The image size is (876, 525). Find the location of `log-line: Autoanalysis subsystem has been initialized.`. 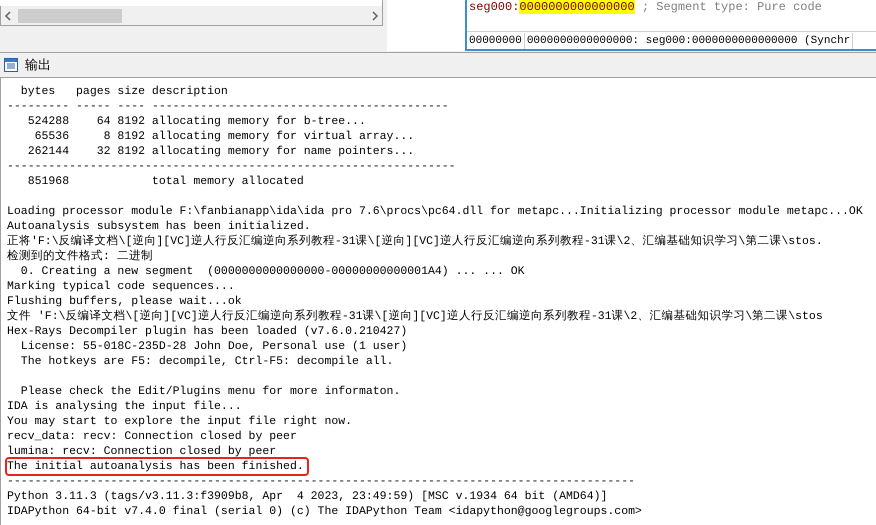

log-line: Autoanalysis subsystem has been initialized. is located at coordinates (159, 226).